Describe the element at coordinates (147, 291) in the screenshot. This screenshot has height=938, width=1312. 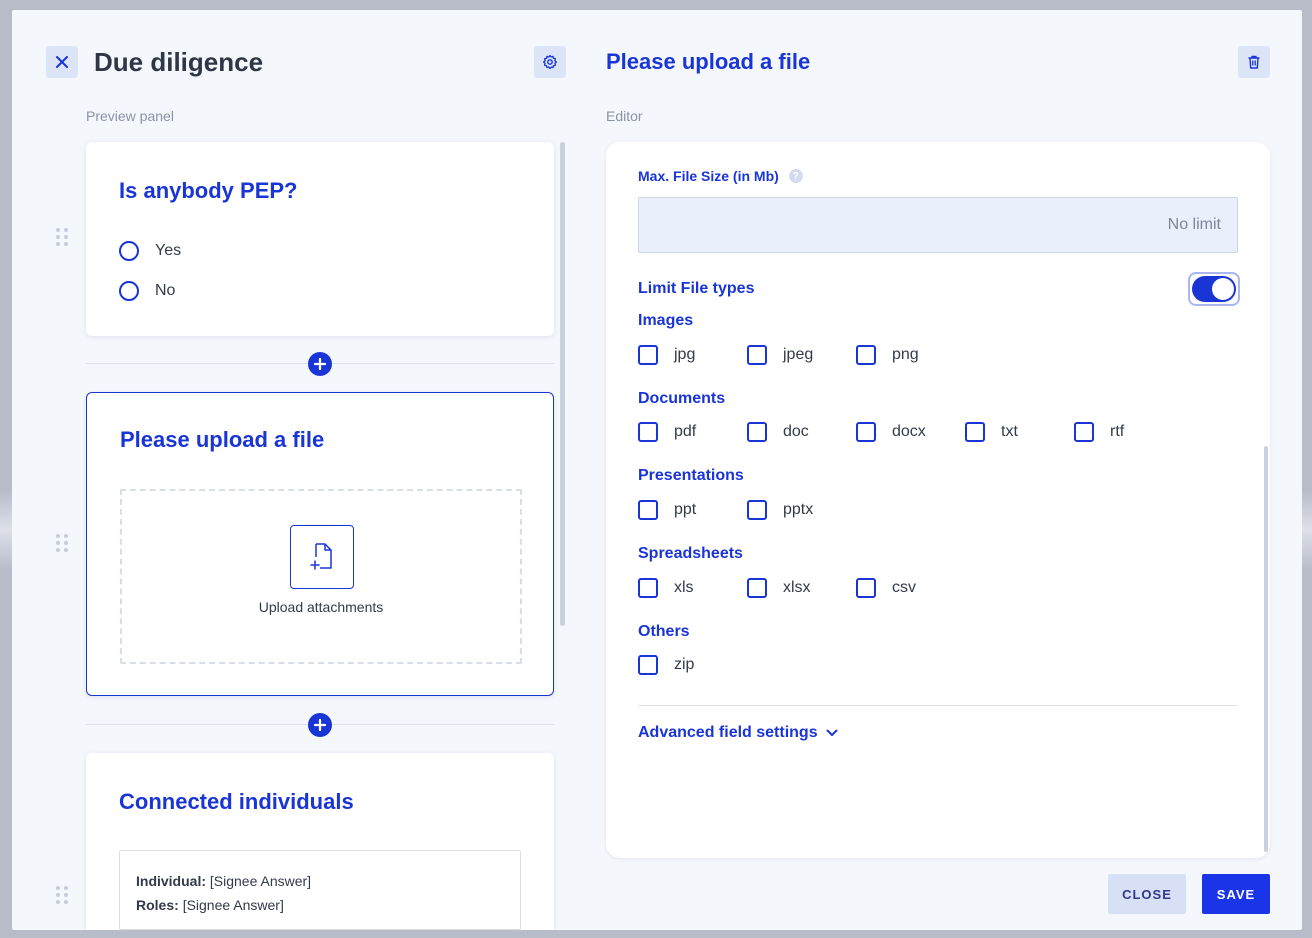
I see `radio-option-no: No` at that location.